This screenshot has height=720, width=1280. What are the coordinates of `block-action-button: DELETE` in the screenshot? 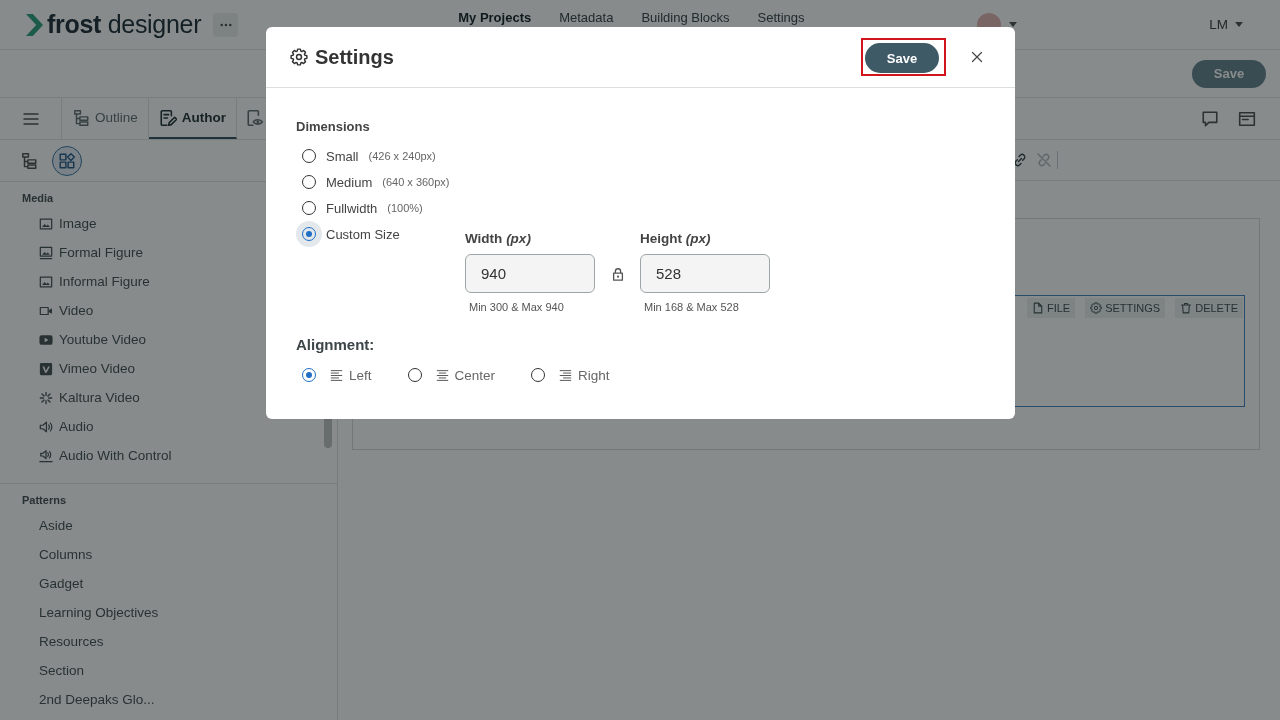 It's located at (1209, 308).